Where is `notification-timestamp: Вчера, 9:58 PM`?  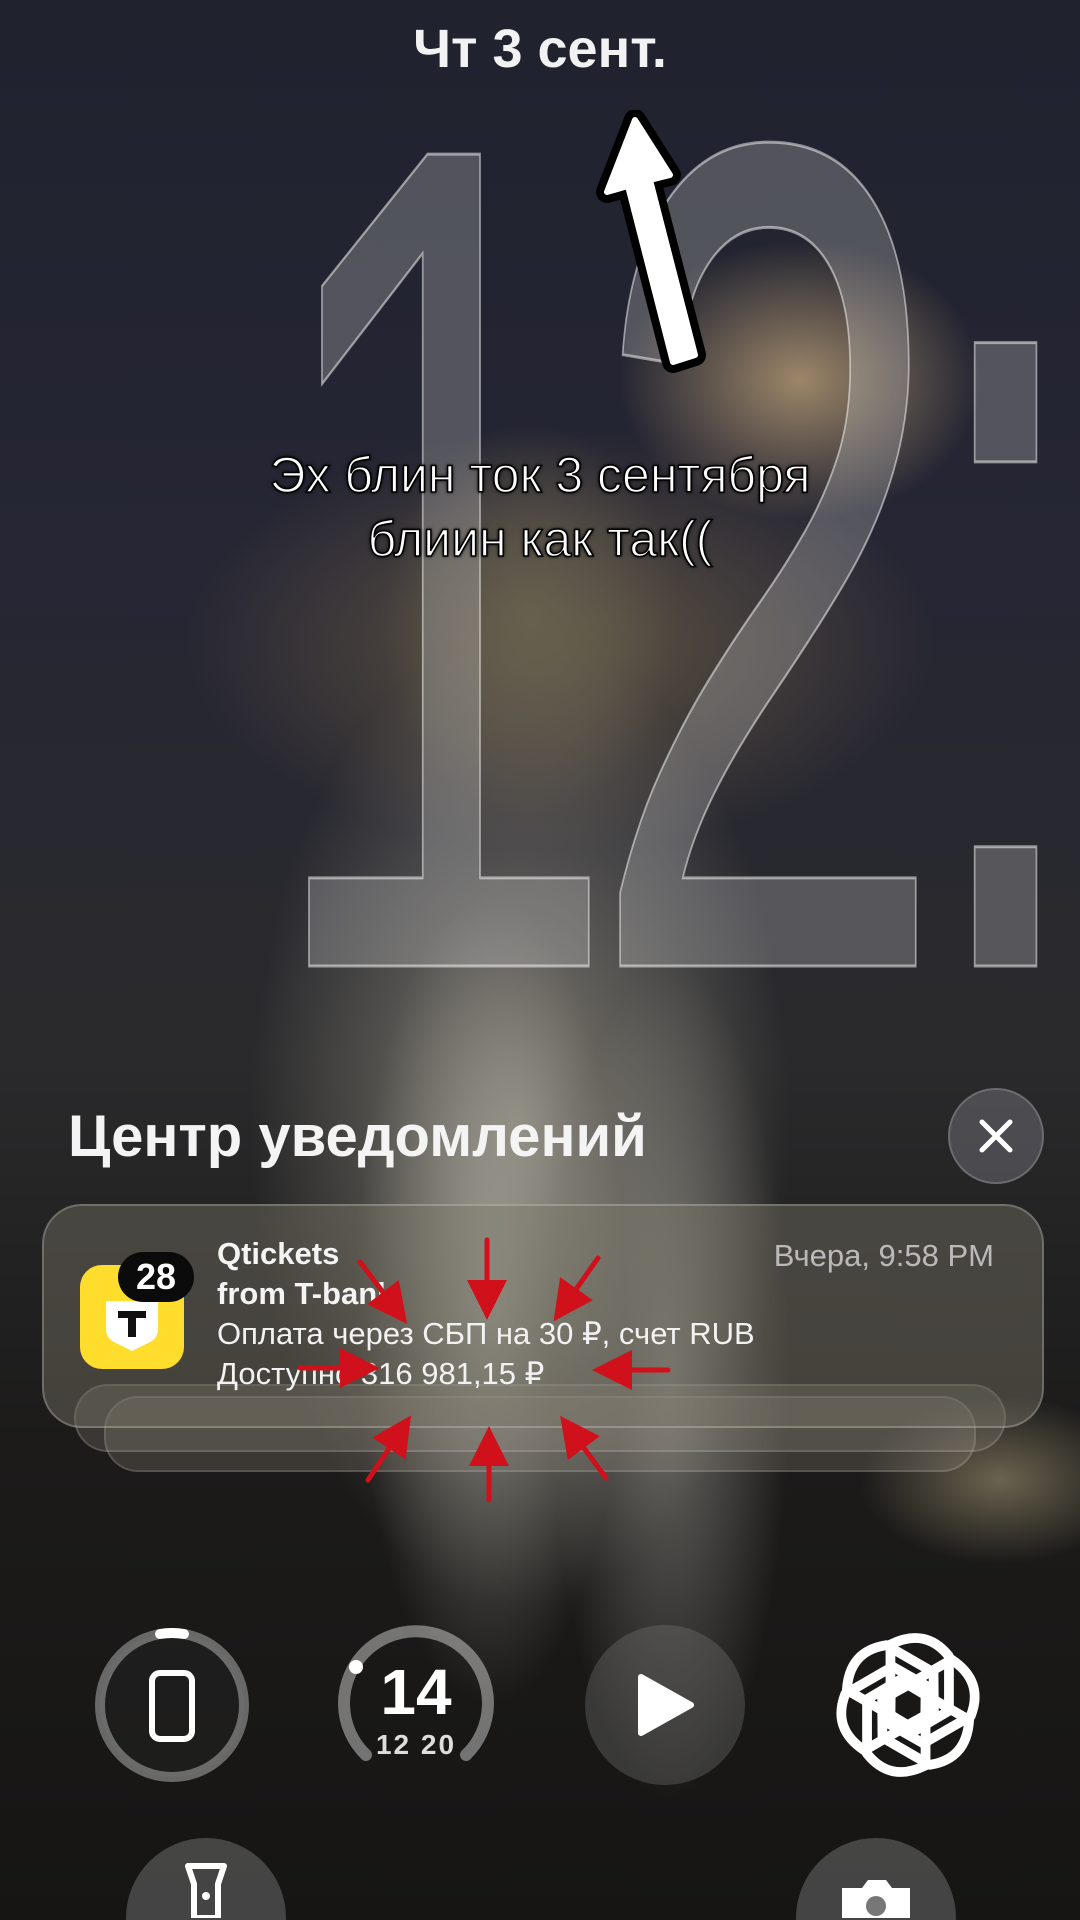
notification-timestamp: Вчера, 9:58 PM is located at coordinates (883, 1255).